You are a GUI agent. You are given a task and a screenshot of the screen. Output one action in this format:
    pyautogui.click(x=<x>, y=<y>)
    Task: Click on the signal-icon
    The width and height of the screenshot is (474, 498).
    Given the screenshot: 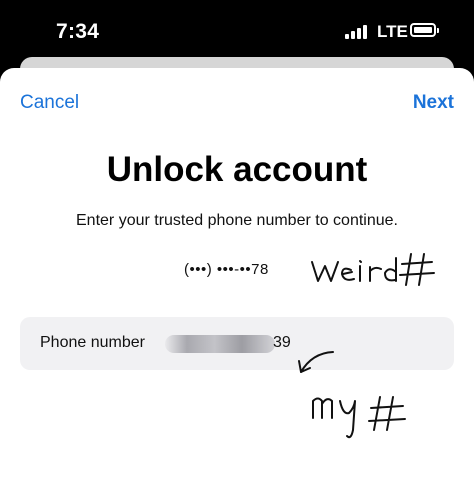 What is the action you would take?
    pyautogui.click(x=357, y=32)
    